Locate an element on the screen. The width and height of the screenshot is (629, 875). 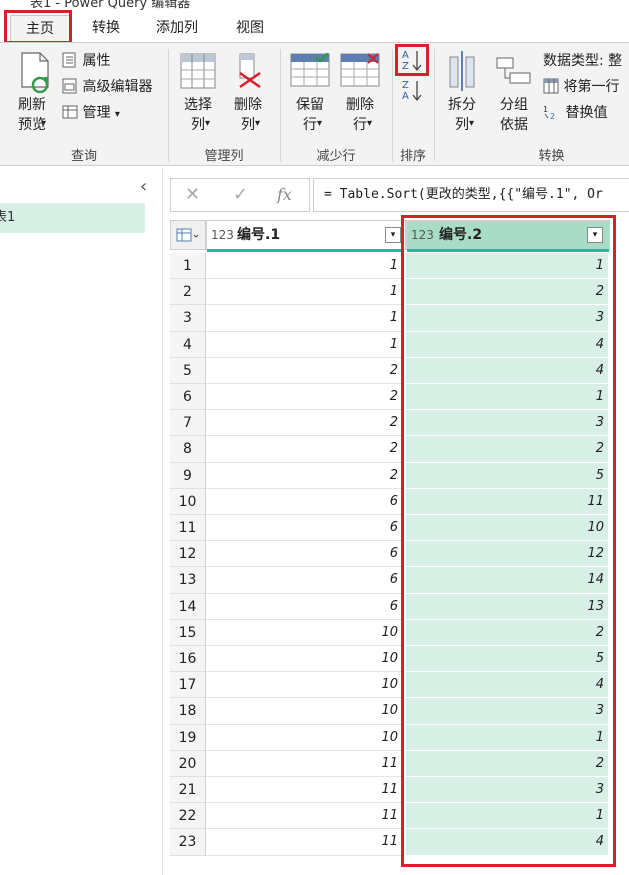
row-number: 20 is located at coordinates (188, 763).